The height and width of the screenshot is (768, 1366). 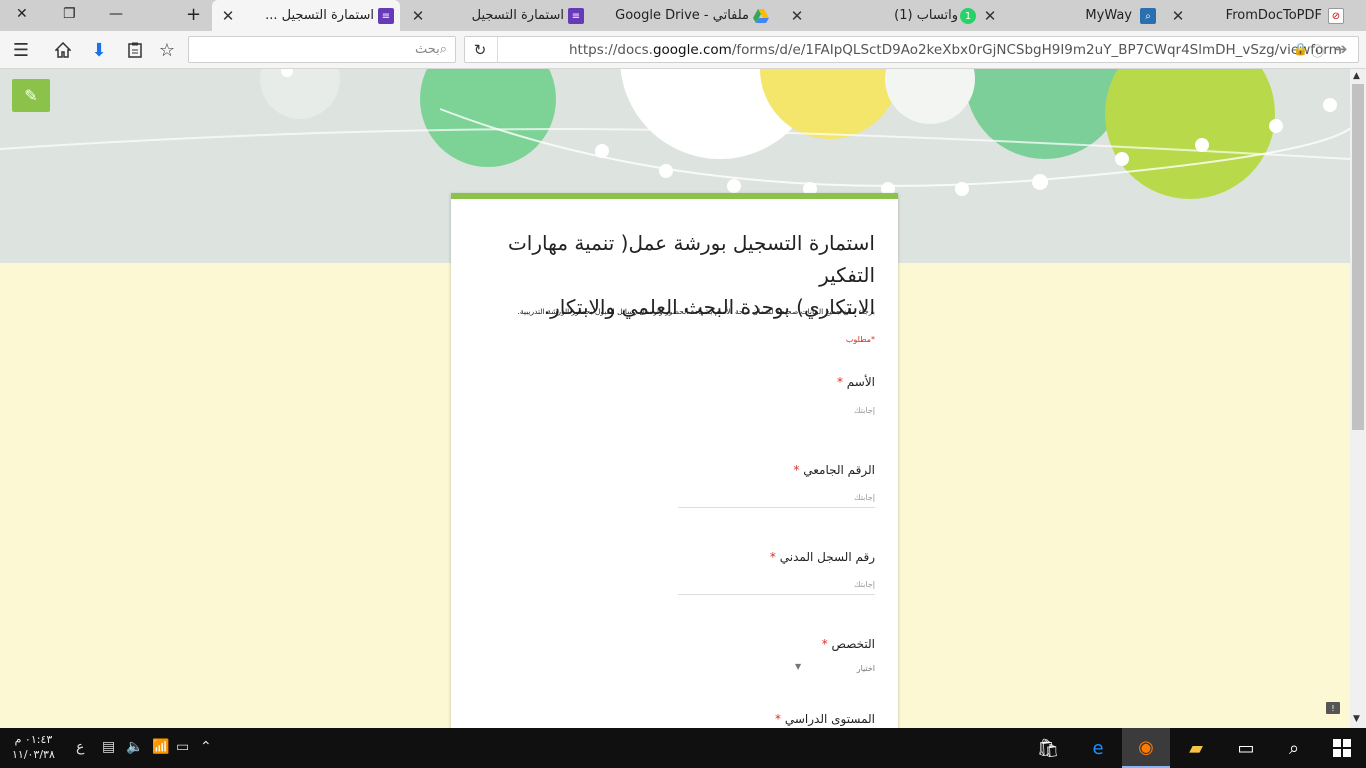 What do you see at coordinates (1358, 257) in the screenshot?
I see `scroll-thumb` at bounding box center [1358, 257].